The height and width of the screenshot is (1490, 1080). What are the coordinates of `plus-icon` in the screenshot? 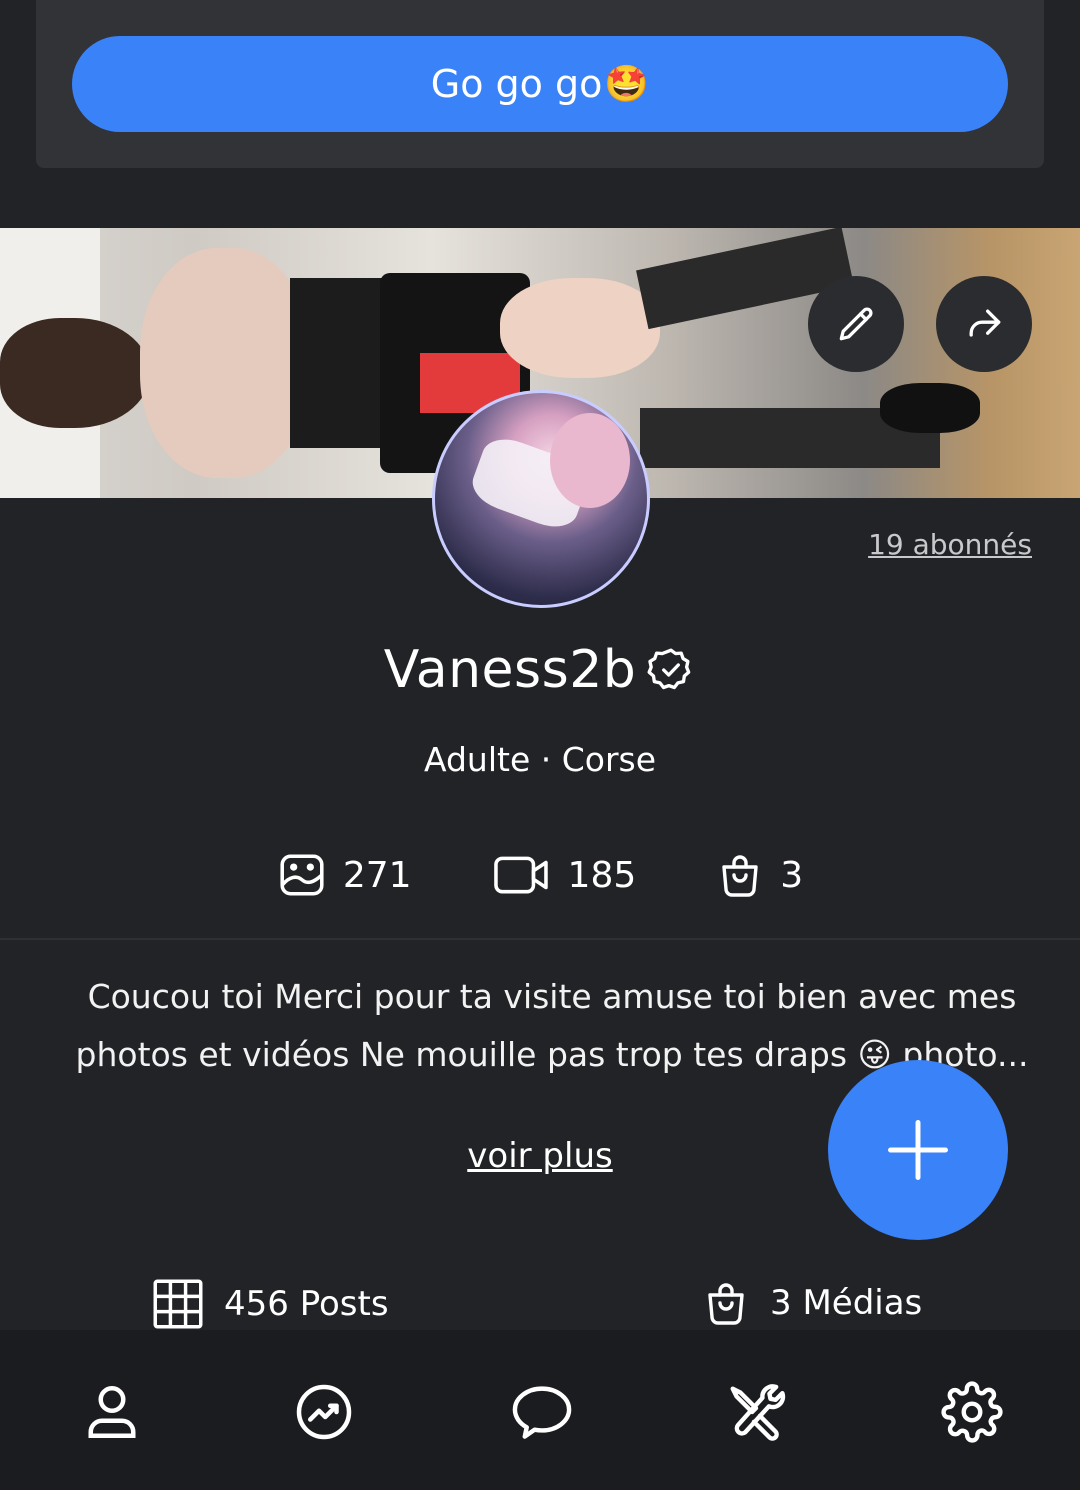 It's located at (918, 1150).